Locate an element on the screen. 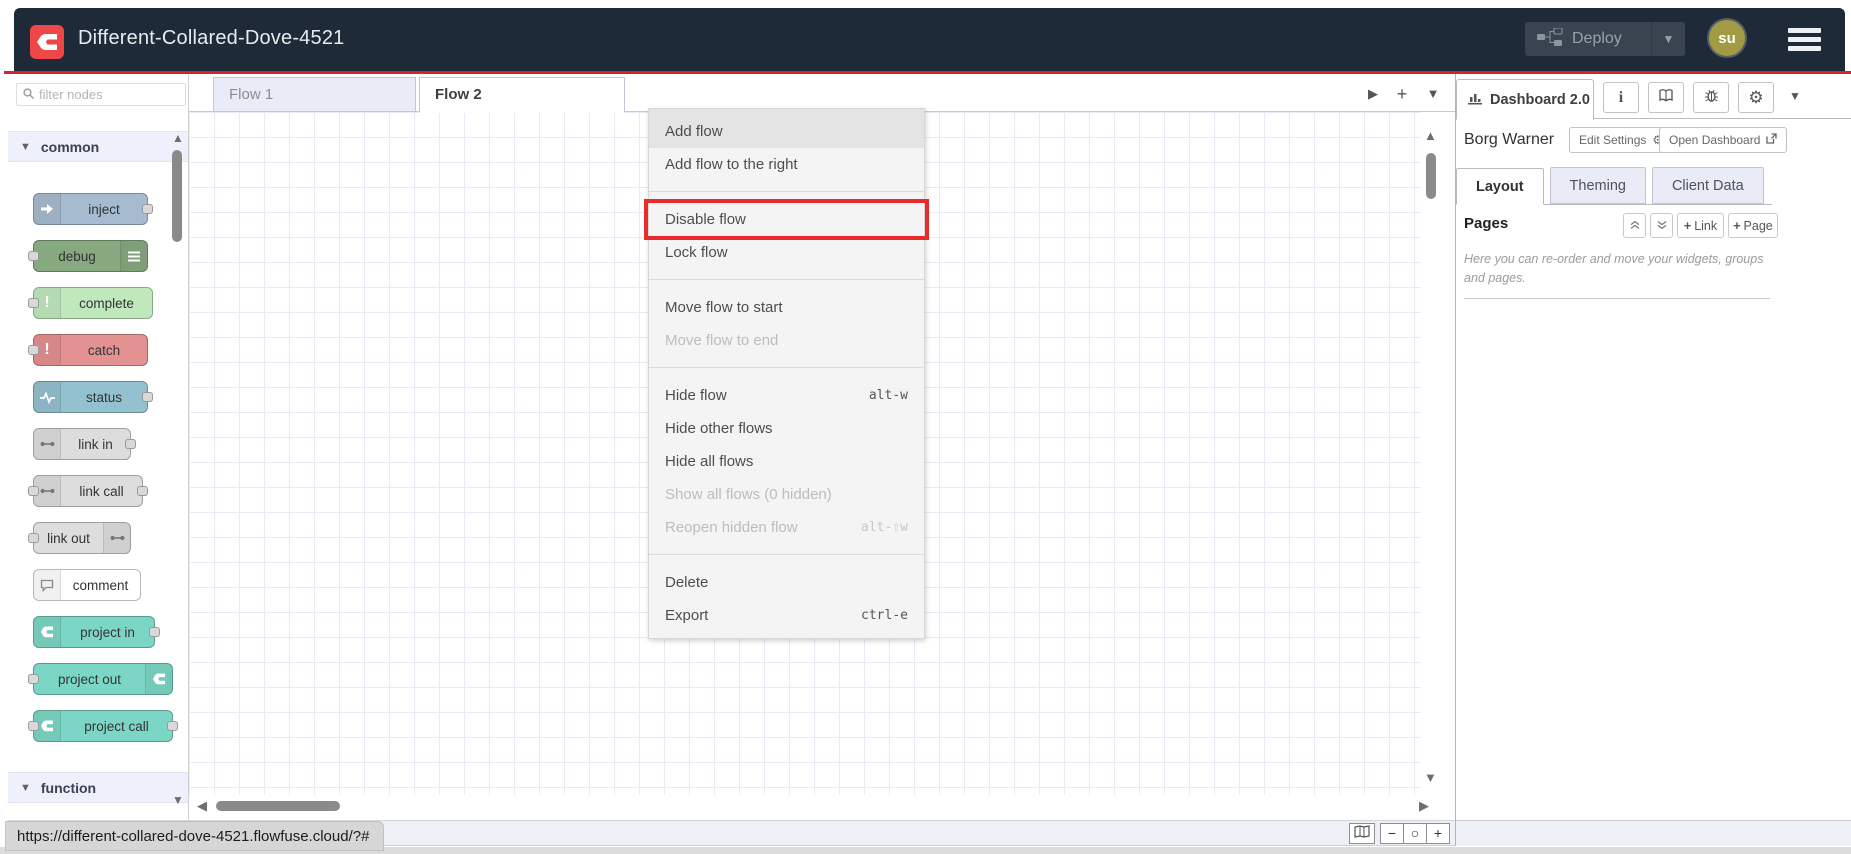  node-label: project call is located at coordinates (116, 726).